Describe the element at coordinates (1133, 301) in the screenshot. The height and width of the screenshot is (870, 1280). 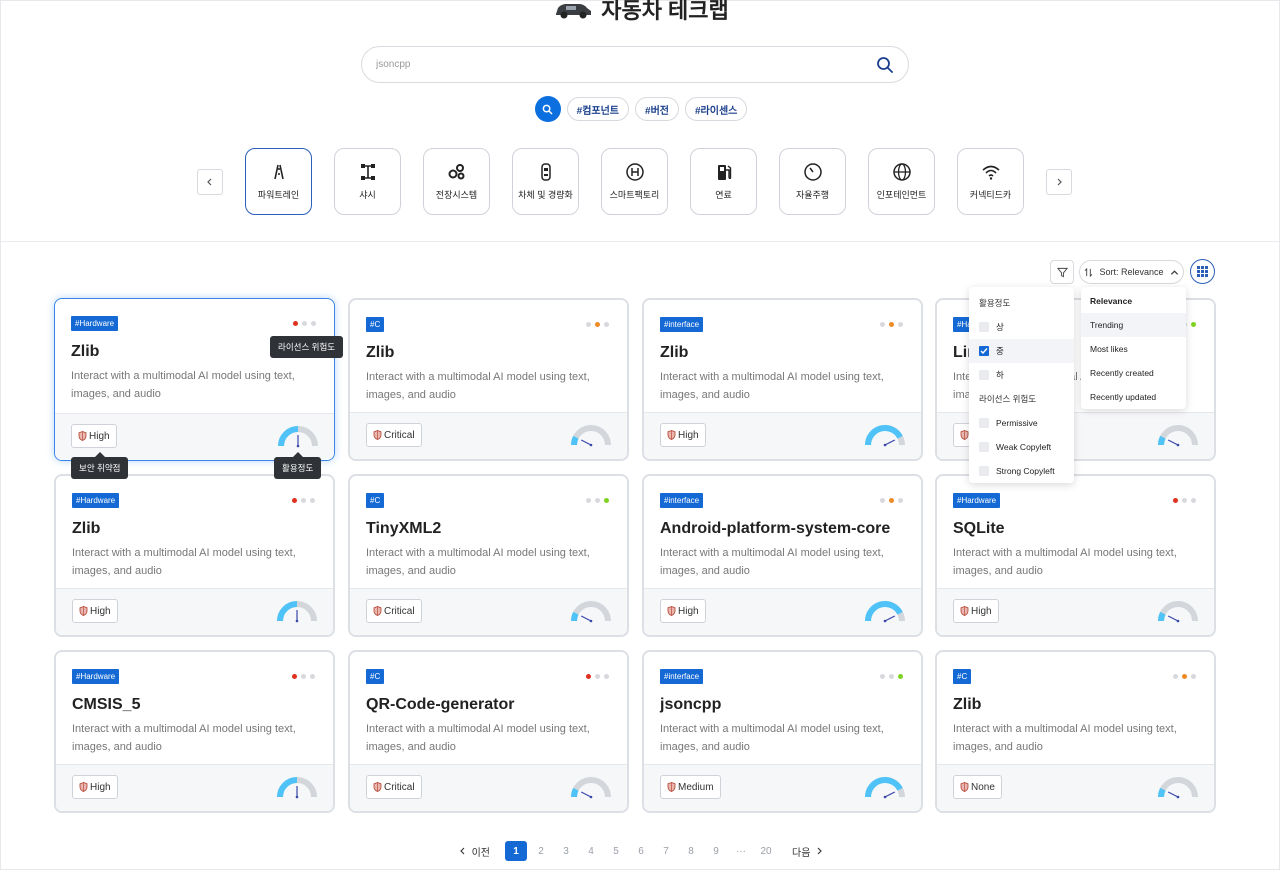
I see `sort-option-relevance: Relevance` at that location.